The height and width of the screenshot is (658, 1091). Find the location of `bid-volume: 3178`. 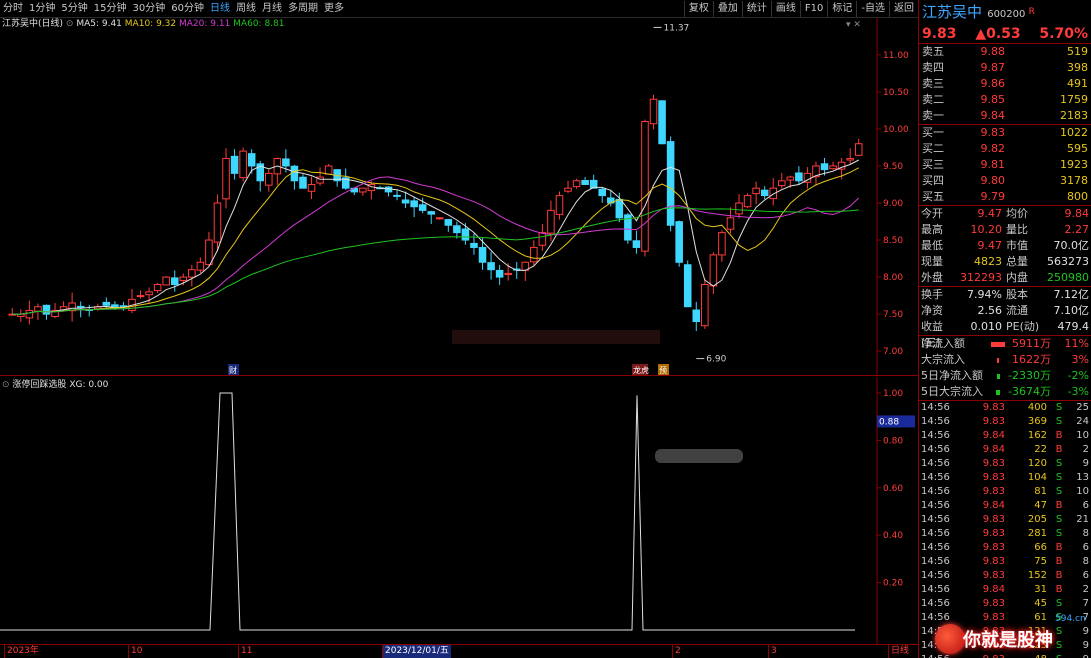

bid-volume: 3178 is located at coordinates (1074, 180).